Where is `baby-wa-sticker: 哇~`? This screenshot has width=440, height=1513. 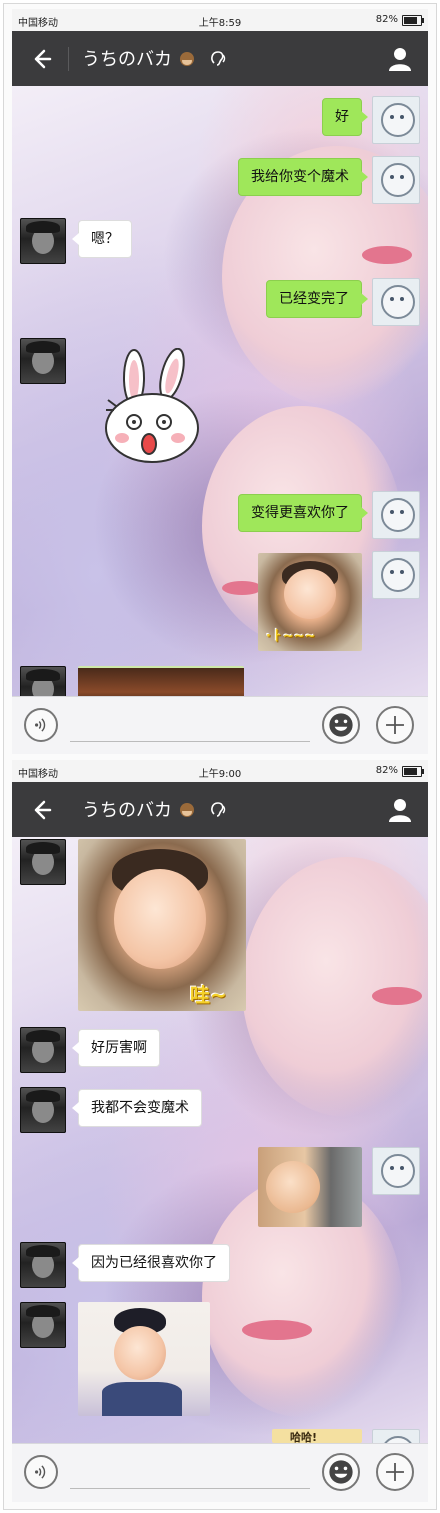 baby-wa-sticker: 哇~ is located at coordinates (162, 925).